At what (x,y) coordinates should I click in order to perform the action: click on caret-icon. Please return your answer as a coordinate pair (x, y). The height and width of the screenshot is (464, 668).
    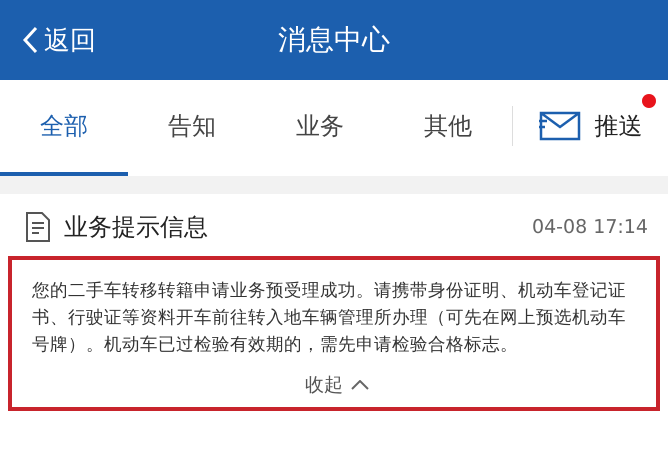
    Looking at the image, I should click on (360, 385).